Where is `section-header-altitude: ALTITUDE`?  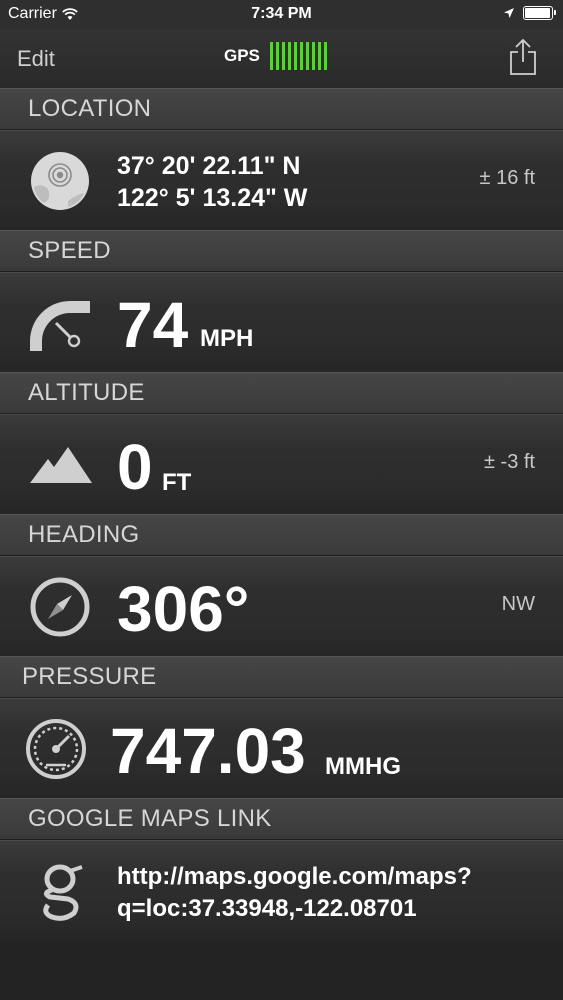 section-header-altitude: ALTITUDE is located at coordinates (281, 393).